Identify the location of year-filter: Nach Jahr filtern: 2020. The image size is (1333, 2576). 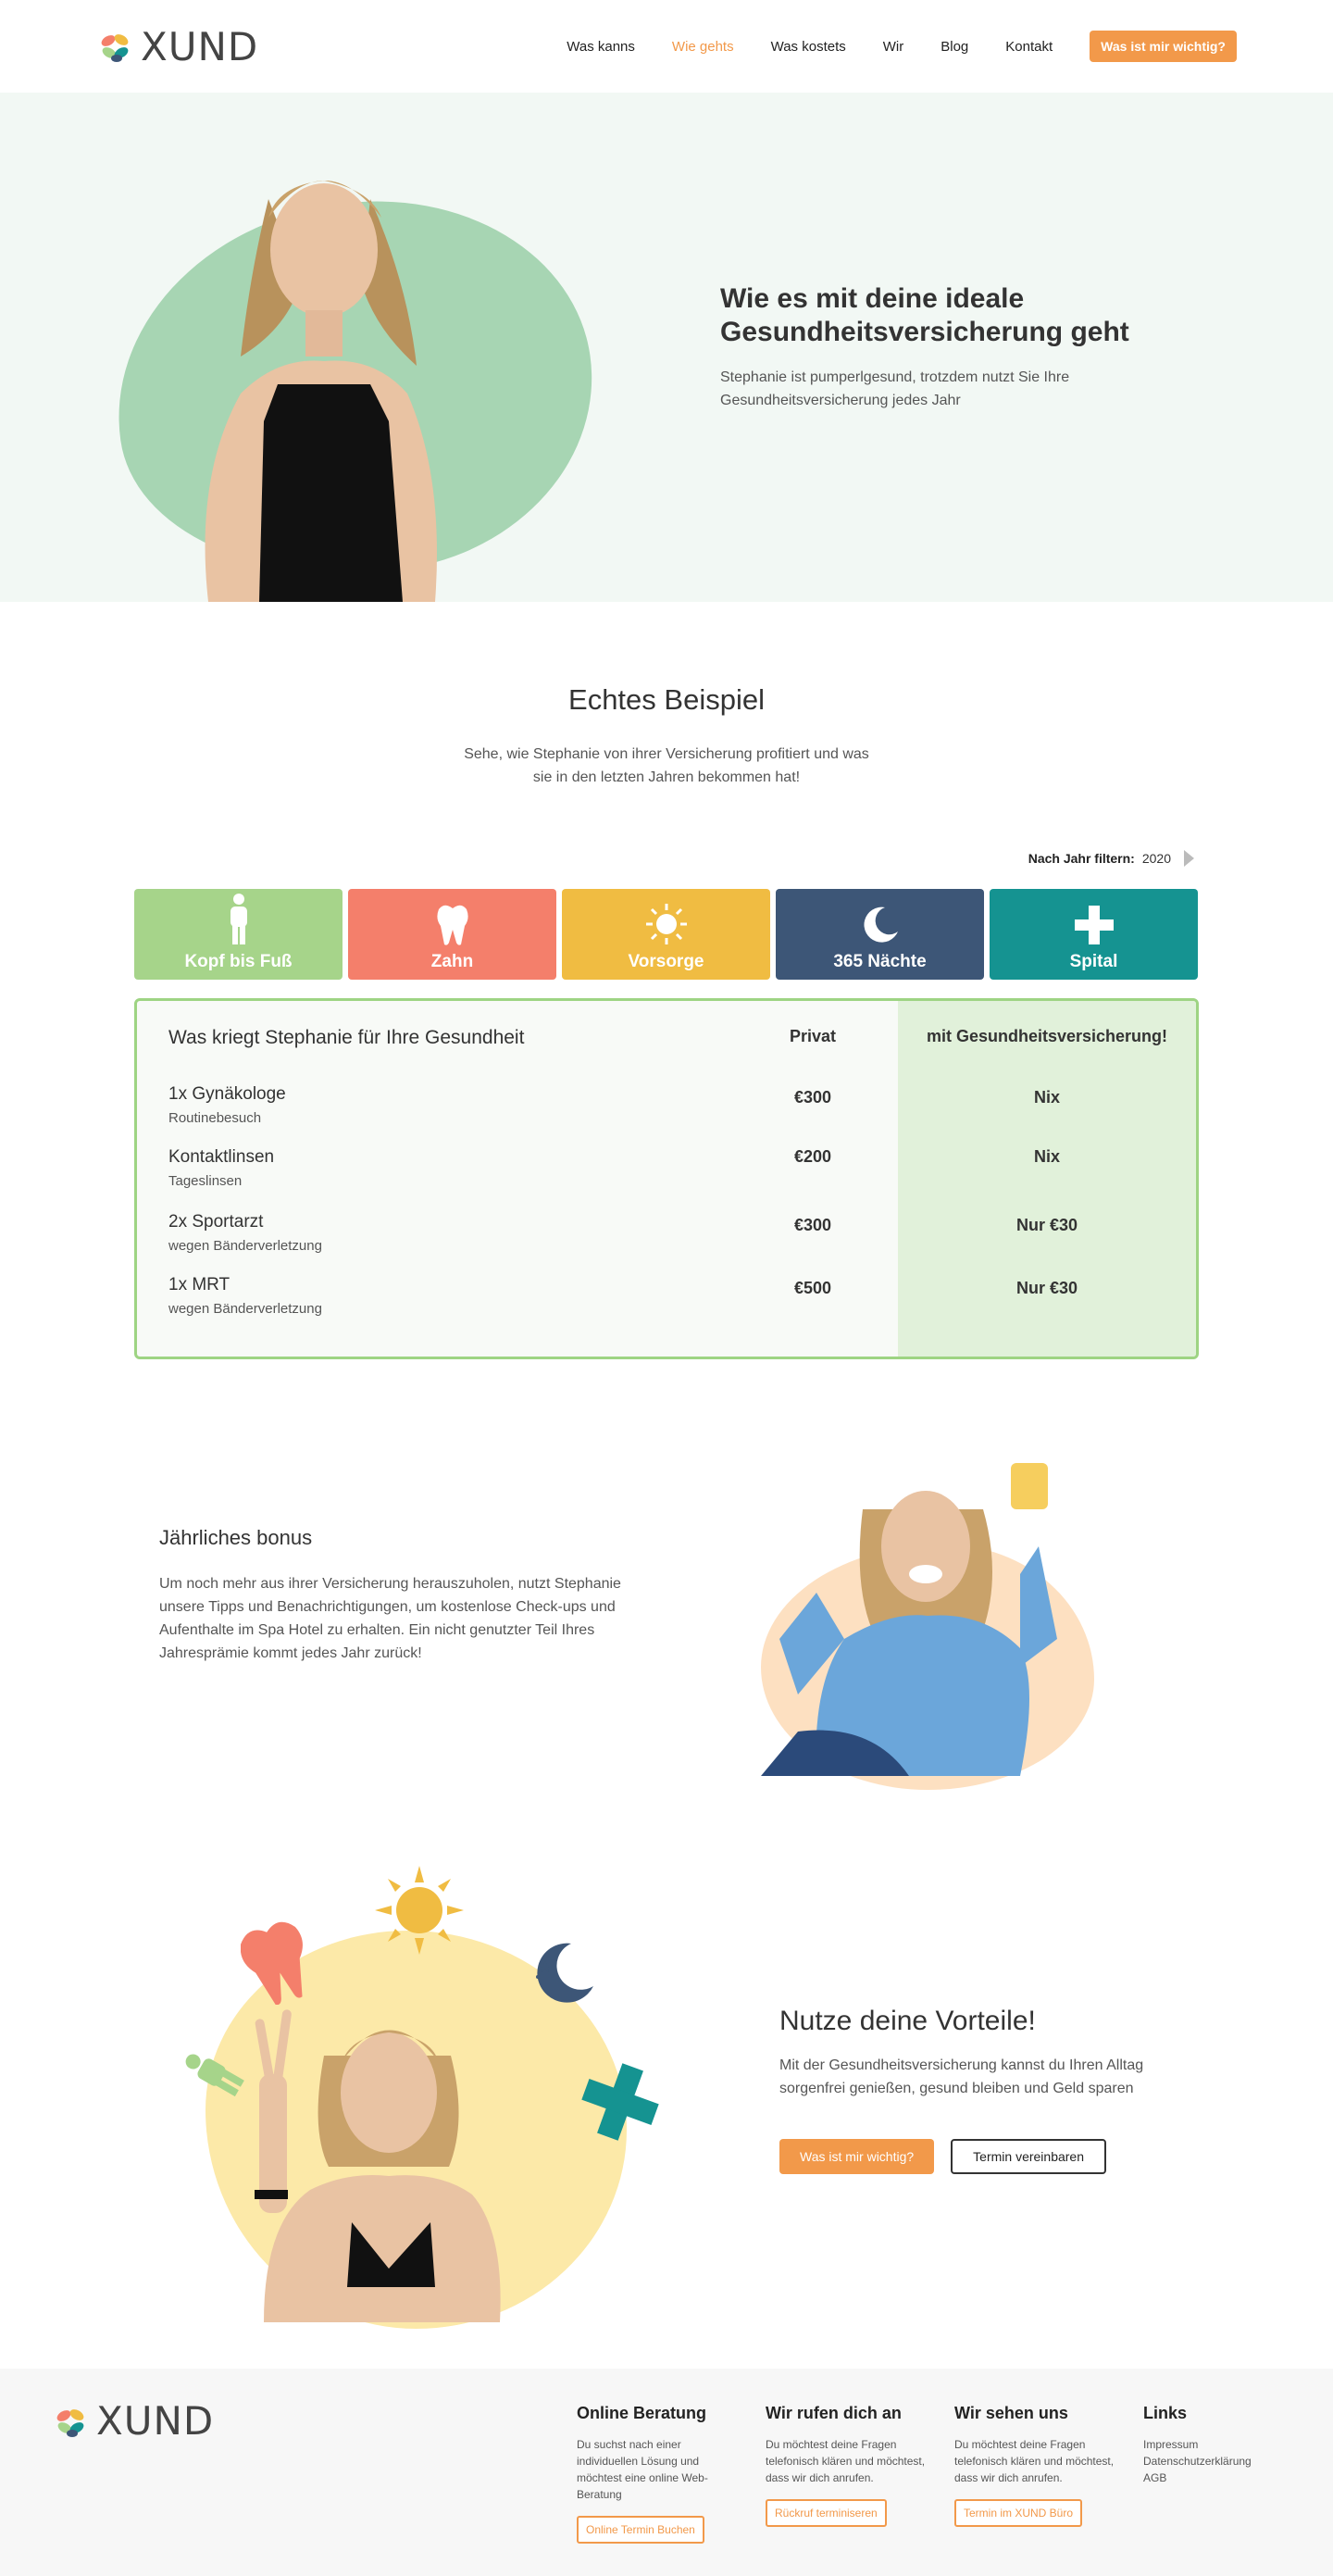
(1111, 858).